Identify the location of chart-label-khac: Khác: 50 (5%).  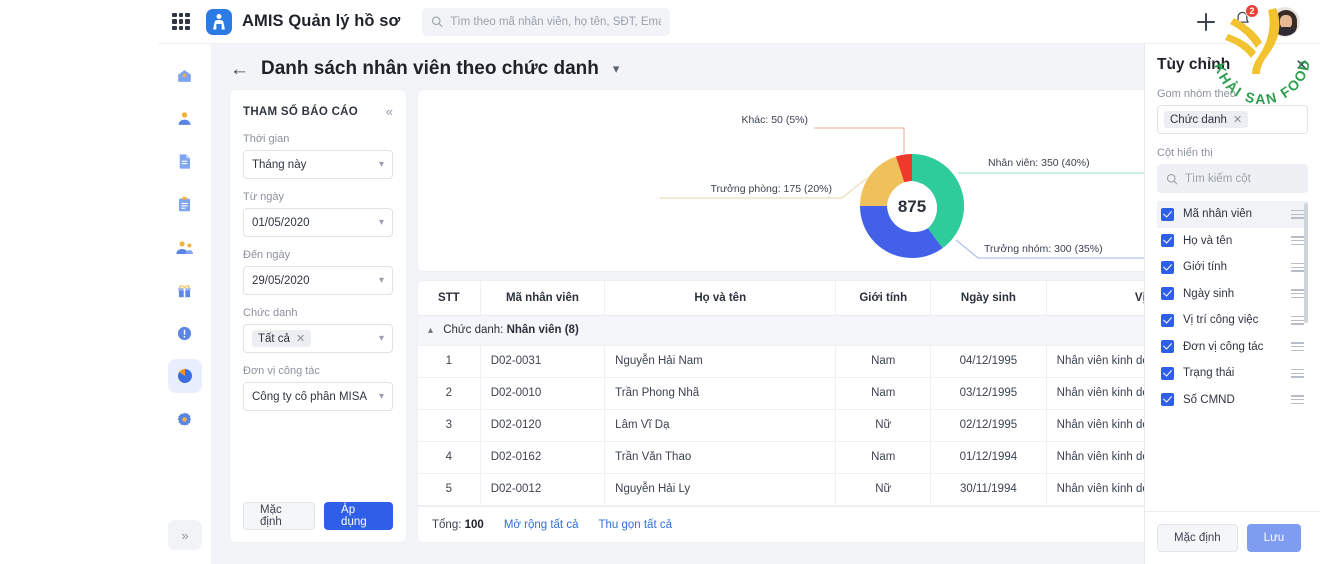
(774, 120).